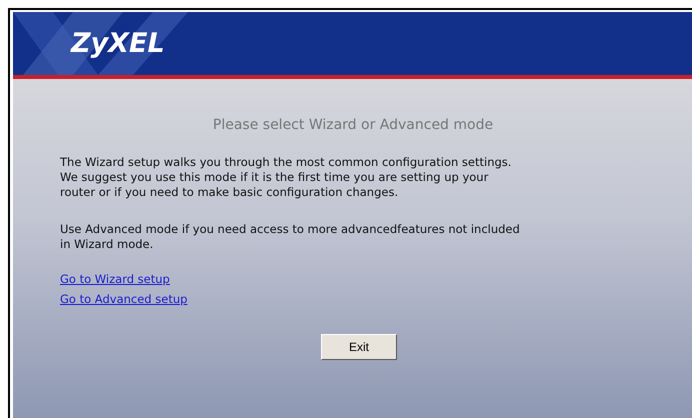  What do you see at coordinates (286, 177) in the screenshot?
I see `description-text: The Wizard setup walks you through the most common configuration settings. We suggest you use this mode if it is the first time you are setting up your router or if you need to make basic configuration changes.` at bounding box center [286, 177].